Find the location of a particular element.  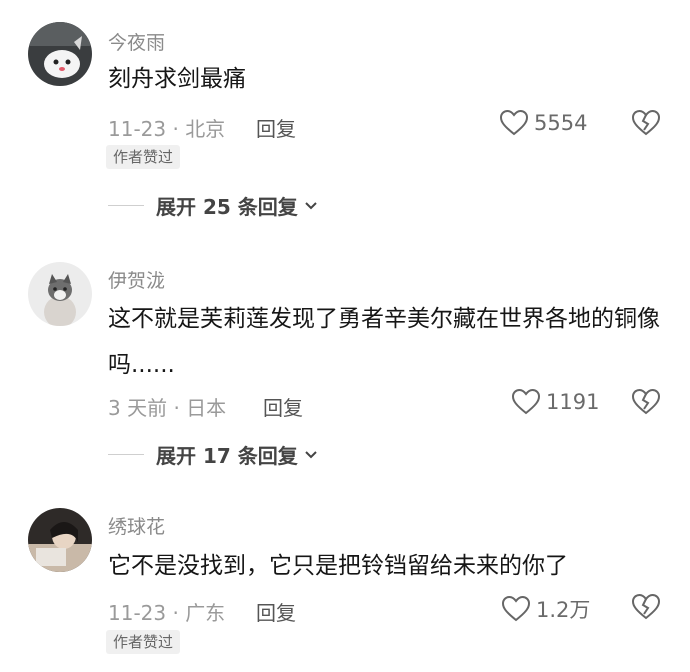

expand-replies-button: 展开 25 条回复 is located at coordinates (213, 205).